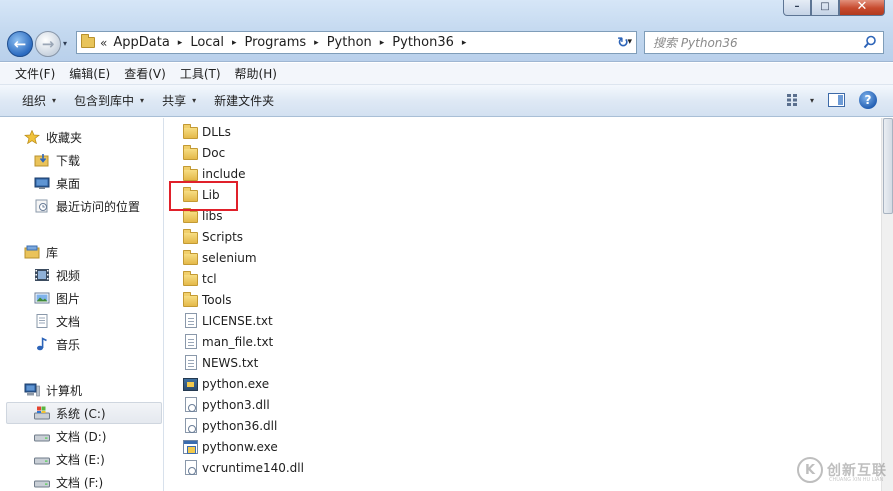  Describe the element at coordinates (446, 101) in the screenshot. I see `command-bar: 组织 ▾ 包含到库中 ▾ 共享 ▾ 新建文件夹 ▾ ?` at that location.